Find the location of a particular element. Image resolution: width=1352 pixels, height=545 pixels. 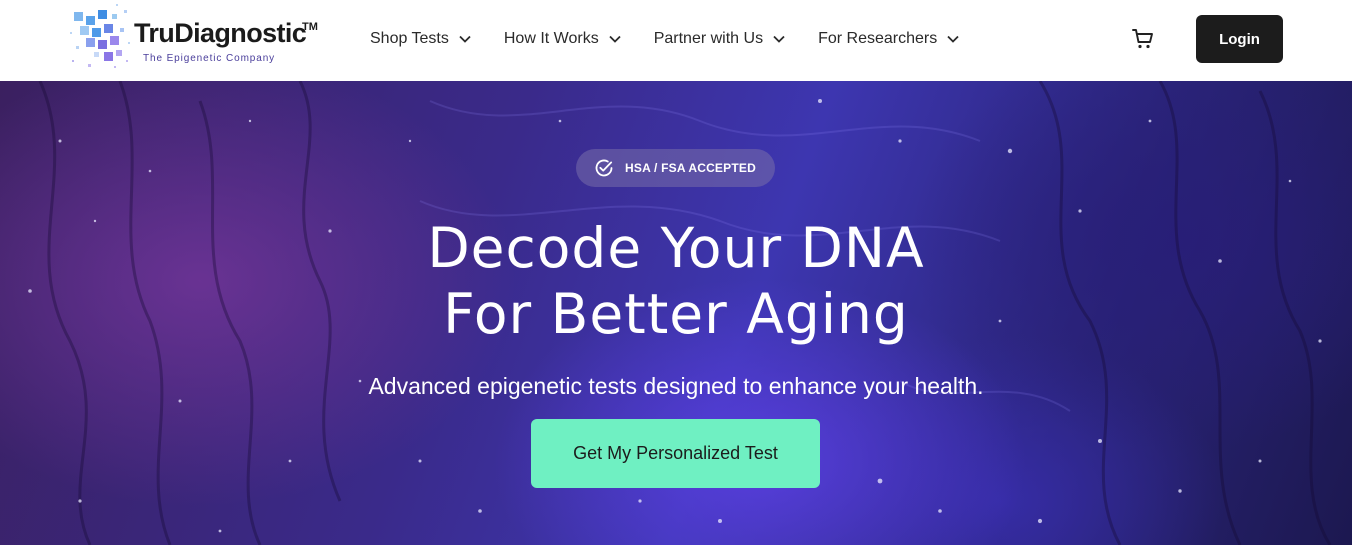

nav-item-how-it-works: How It Works is located at coordinates (562, 39).